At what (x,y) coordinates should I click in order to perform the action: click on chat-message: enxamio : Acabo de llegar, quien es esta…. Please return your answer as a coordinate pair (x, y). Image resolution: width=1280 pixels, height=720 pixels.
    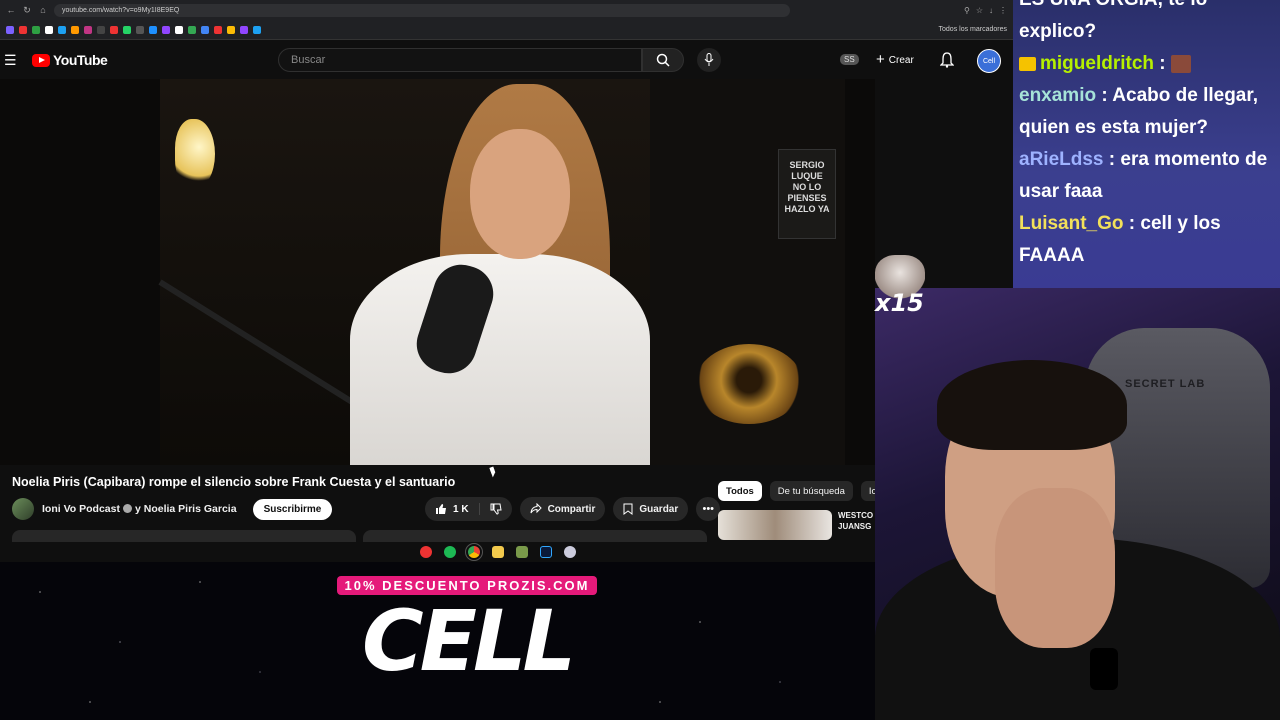
    Looking at the image, I should click on (1146, 112).